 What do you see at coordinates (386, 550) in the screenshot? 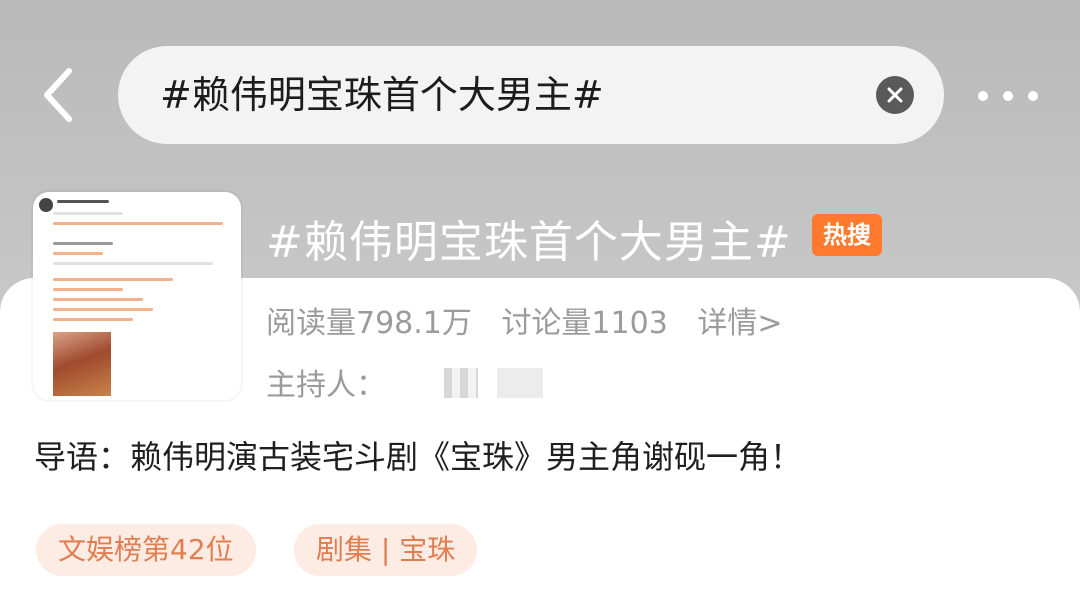
I see `series-tag: 剧集 | 宝珠` at bounding box center [386, 550].